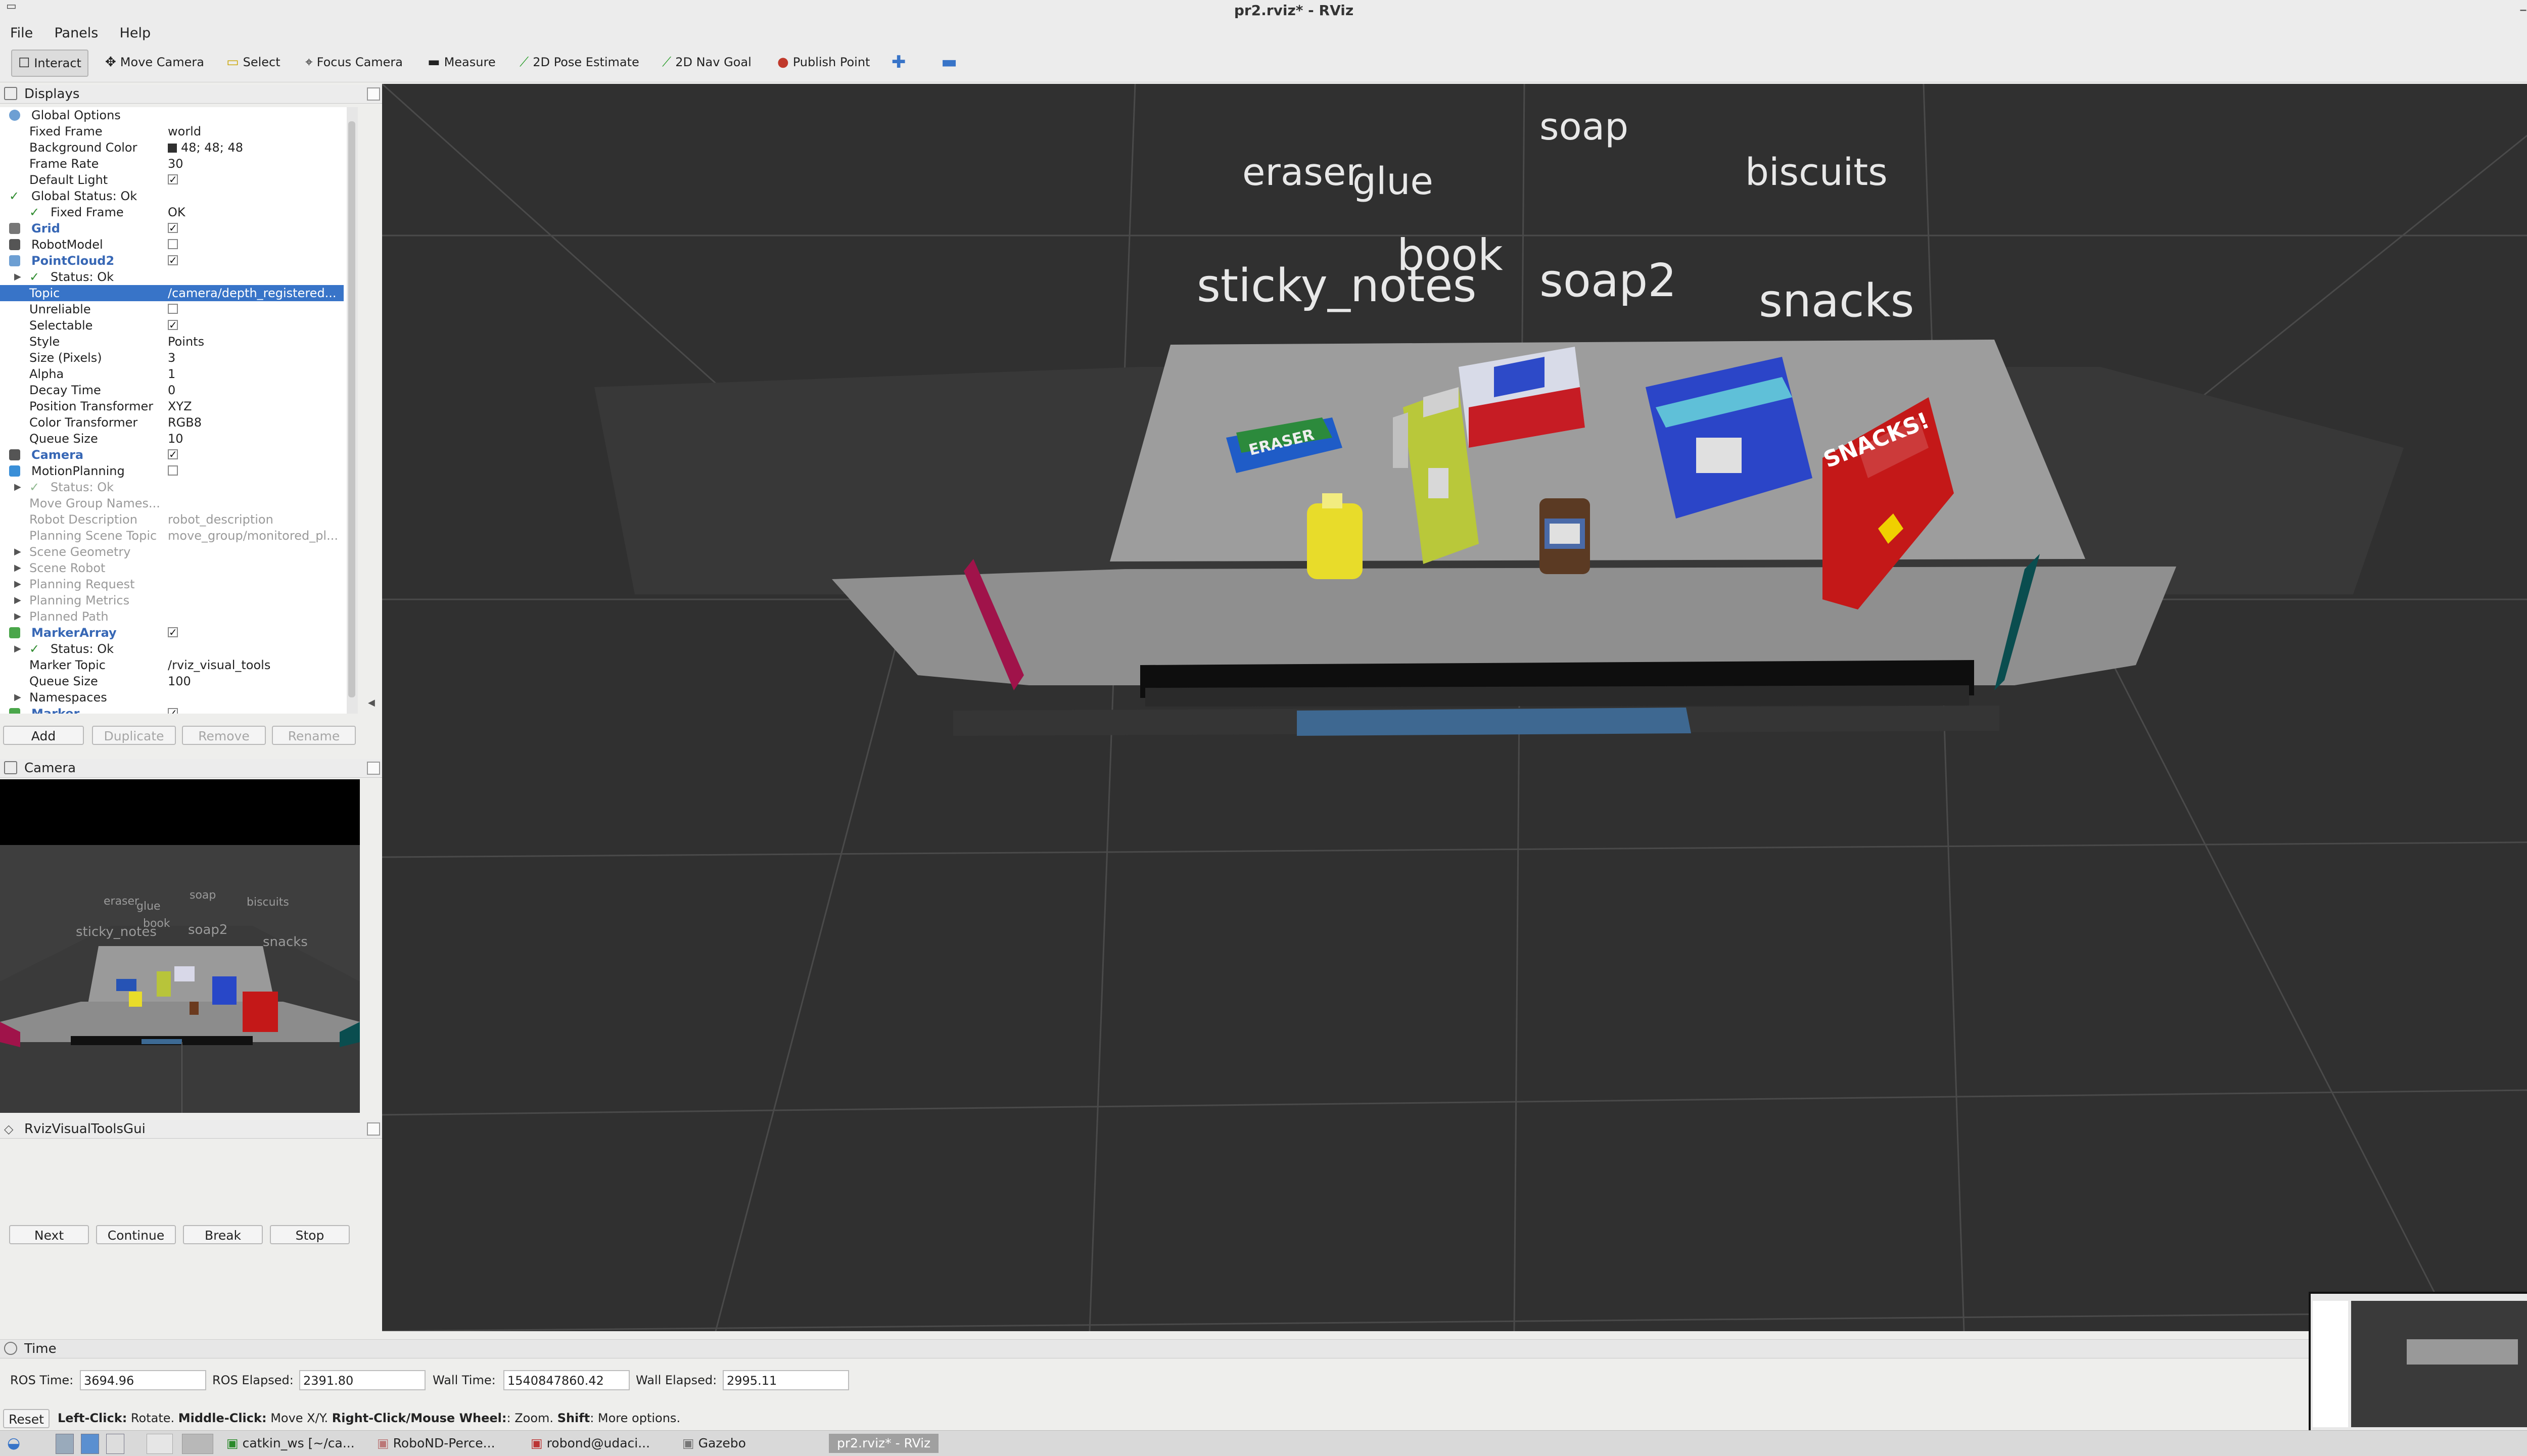 Image resolution: width=2527 pixels, height=1456 pixels. What do you see at coordinates (354, 62) in the screenshot?
I see `focus-camera-tool-button: ⌖ Focus Camera` at bounding box center [354, 62].